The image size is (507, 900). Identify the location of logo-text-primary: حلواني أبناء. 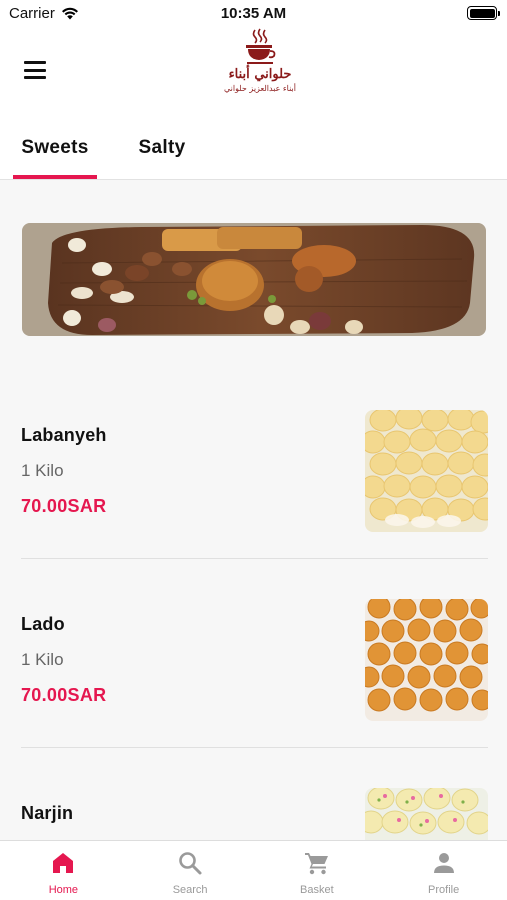
(260, 74).